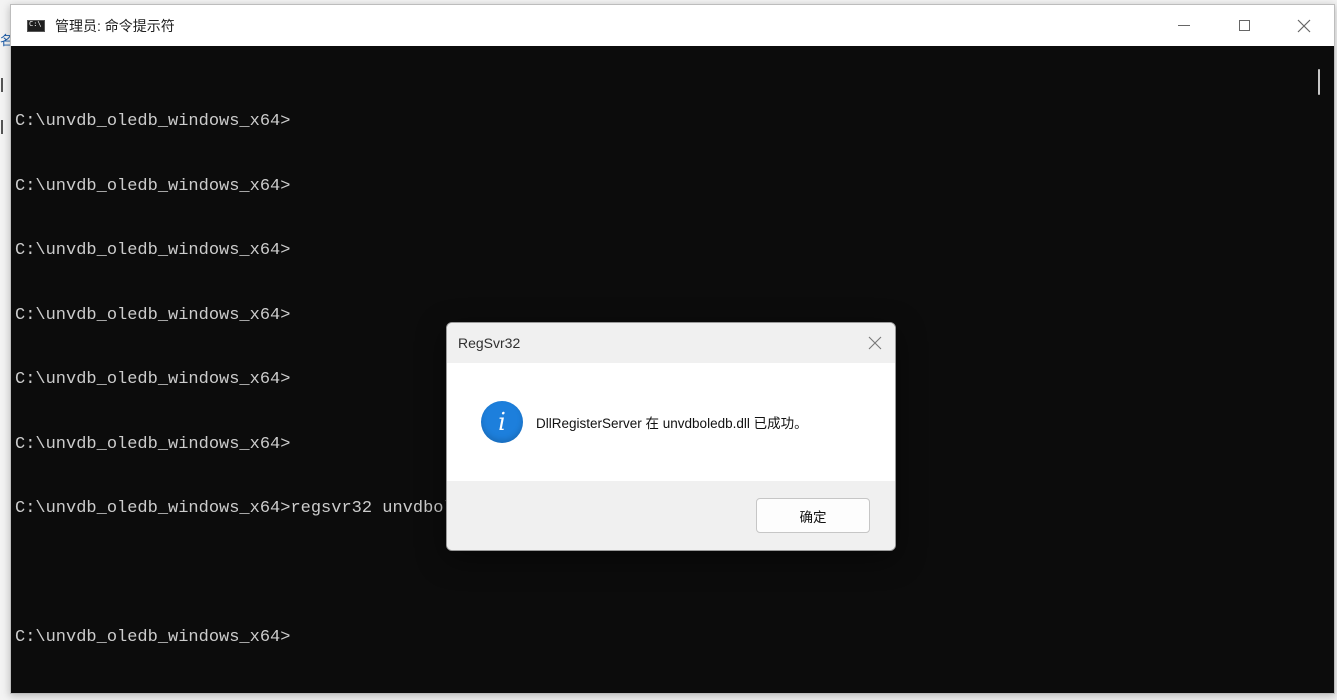  What do you see at coordinates (36, 25) in the screenshot?
I see `cmd-icon` at bounding box center [36, 25].